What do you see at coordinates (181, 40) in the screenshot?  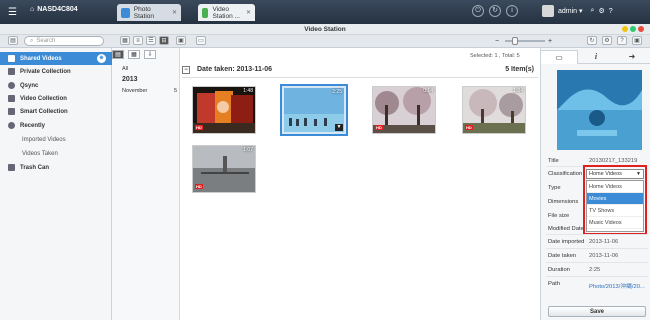 I see `filter-icon: ▣` at bounding box center [181, 40].